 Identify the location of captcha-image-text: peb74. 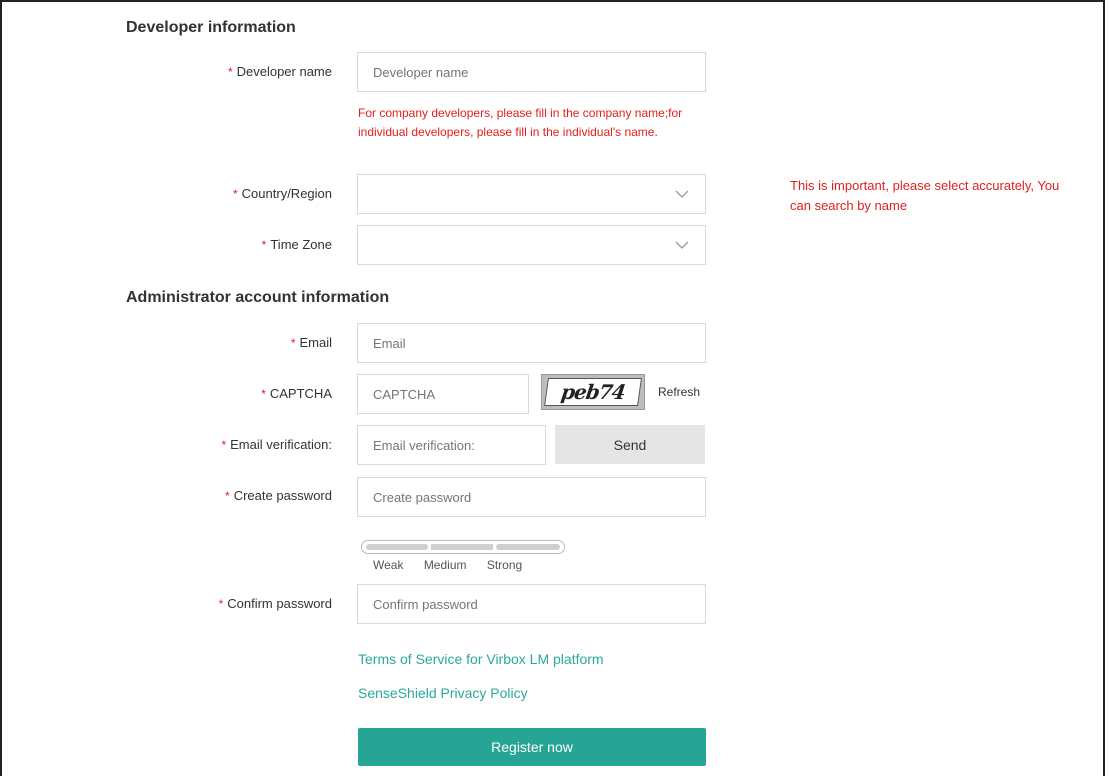
(593, 392).